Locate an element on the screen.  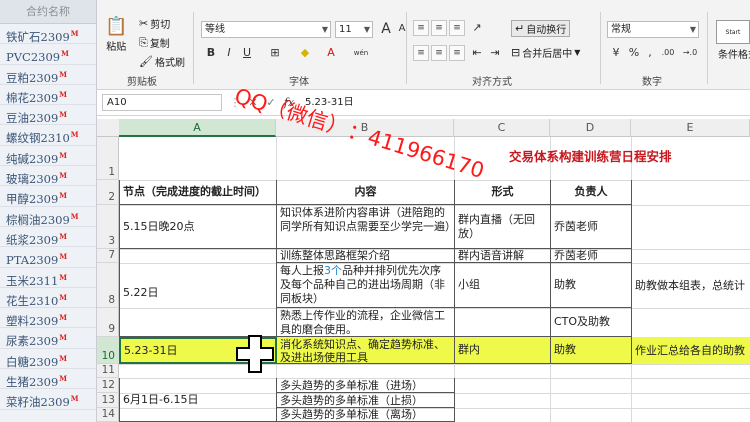
increase-decimal-button: .00 is located at coordinates (668, 53).